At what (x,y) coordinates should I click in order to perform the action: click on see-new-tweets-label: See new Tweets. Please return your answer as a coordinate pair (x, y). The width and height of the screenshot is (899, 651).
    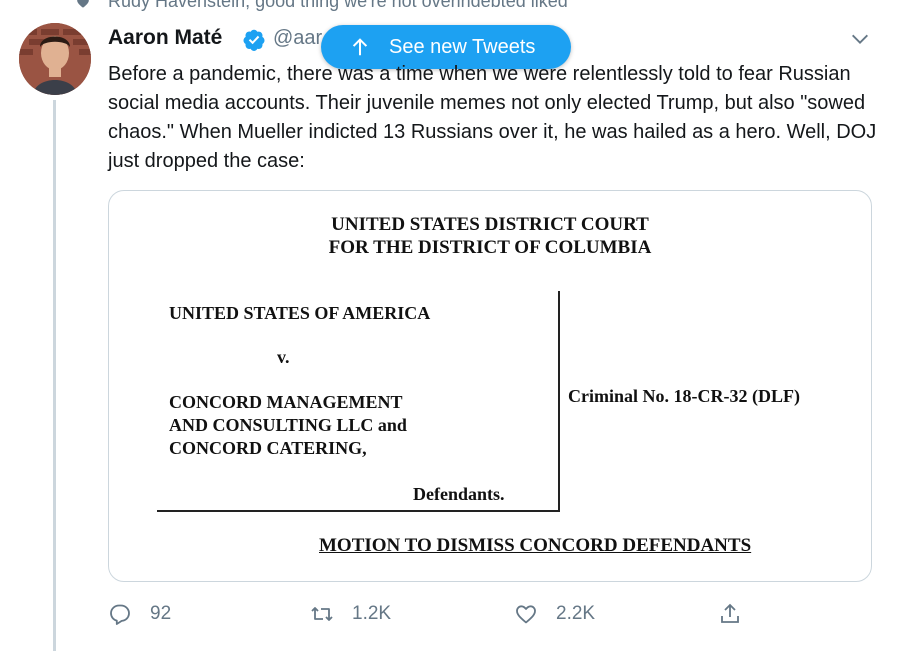
    Looking at the image, I should click on (462, 47).